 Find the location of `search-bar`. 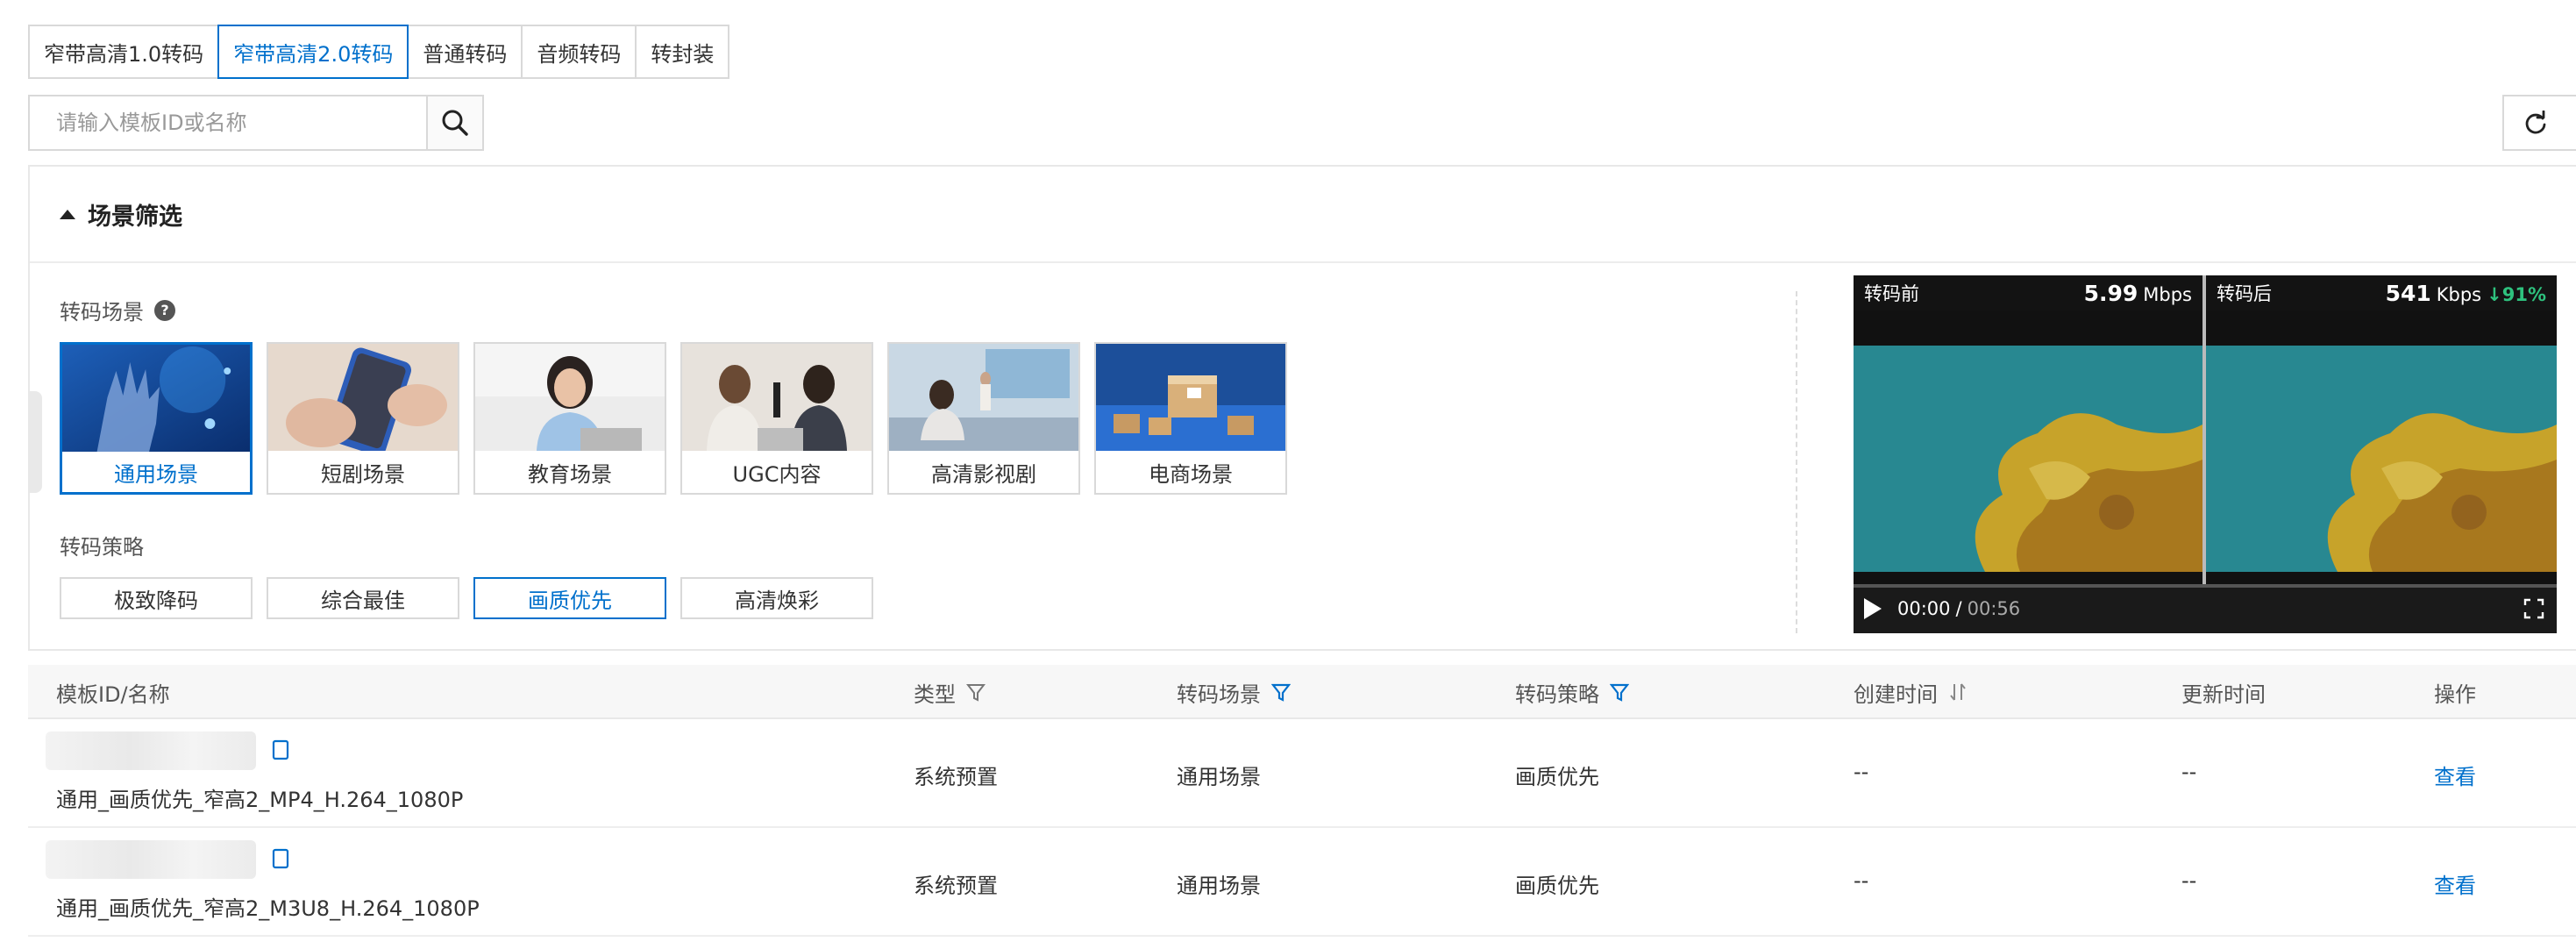

search-bar is located at coordinates (256, 123).